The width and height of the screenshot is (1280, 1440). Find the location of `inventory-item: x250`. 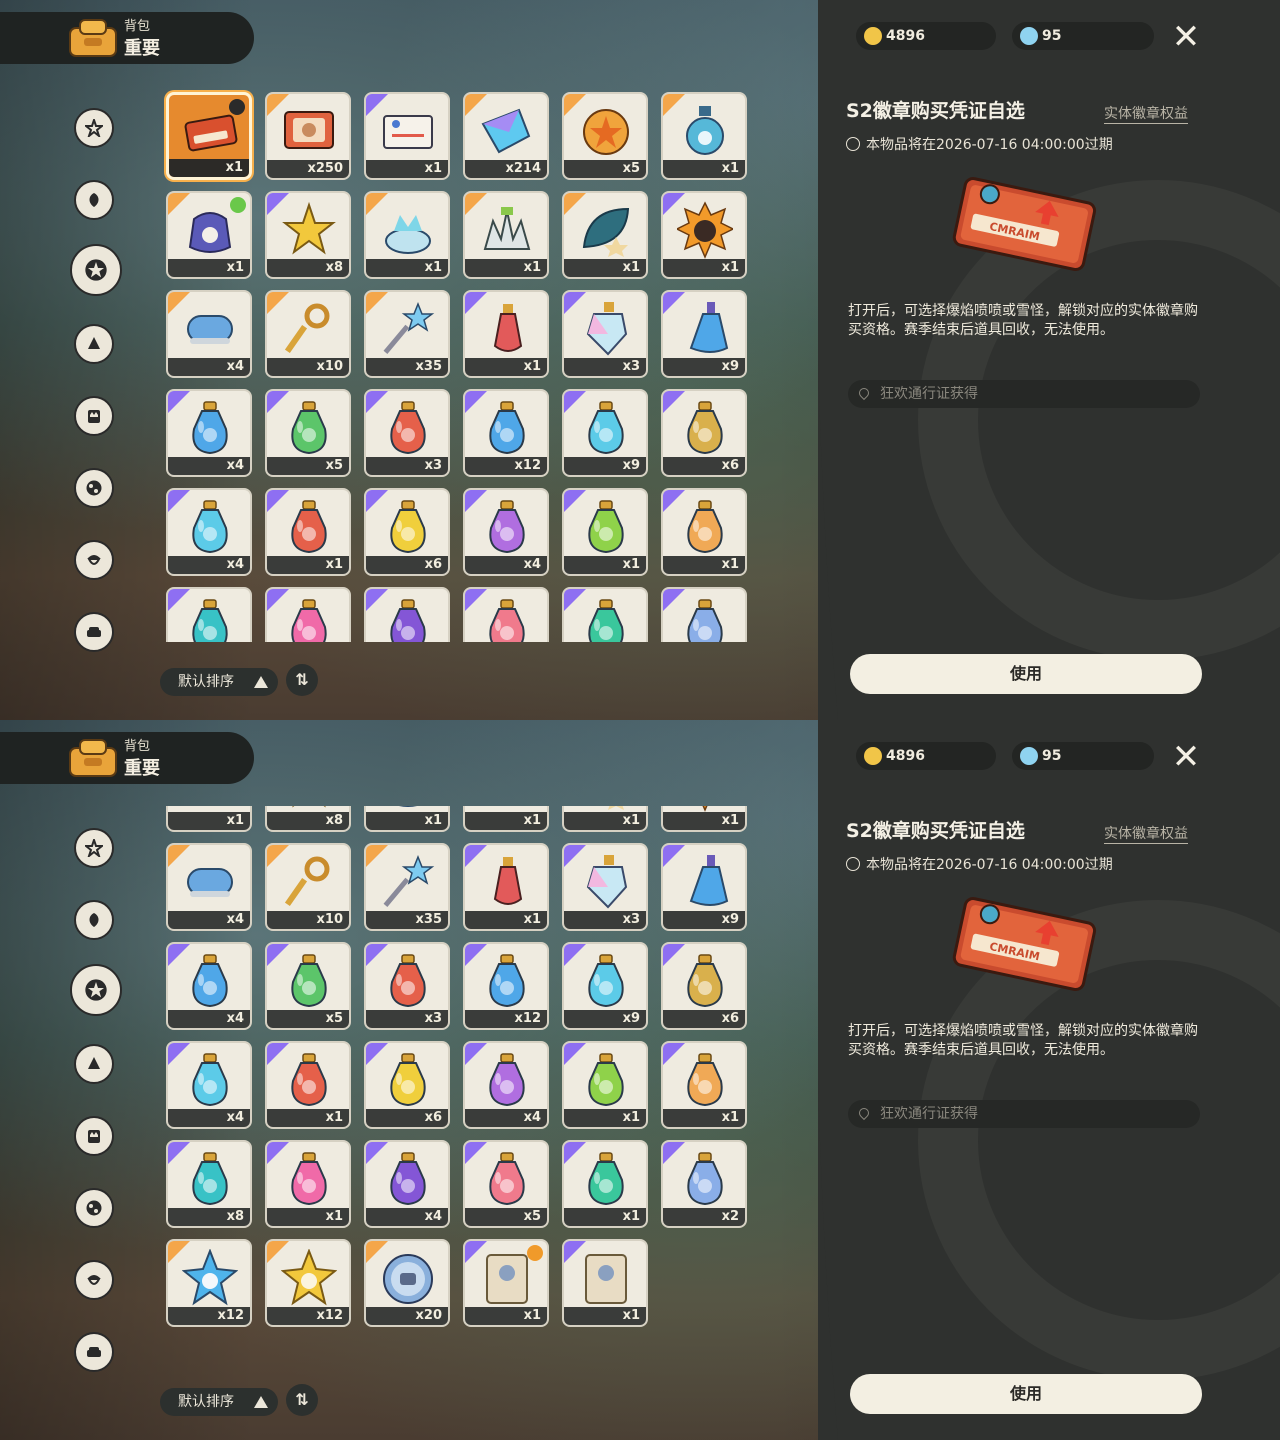

inventory-item: x250 is located at coordinates (308, 136).